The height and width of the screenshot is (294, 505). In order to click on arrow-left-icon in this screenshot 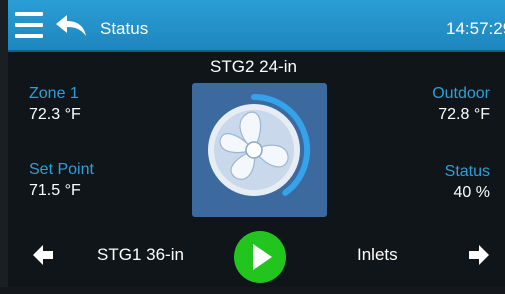, I will do `click(43, 255)`.